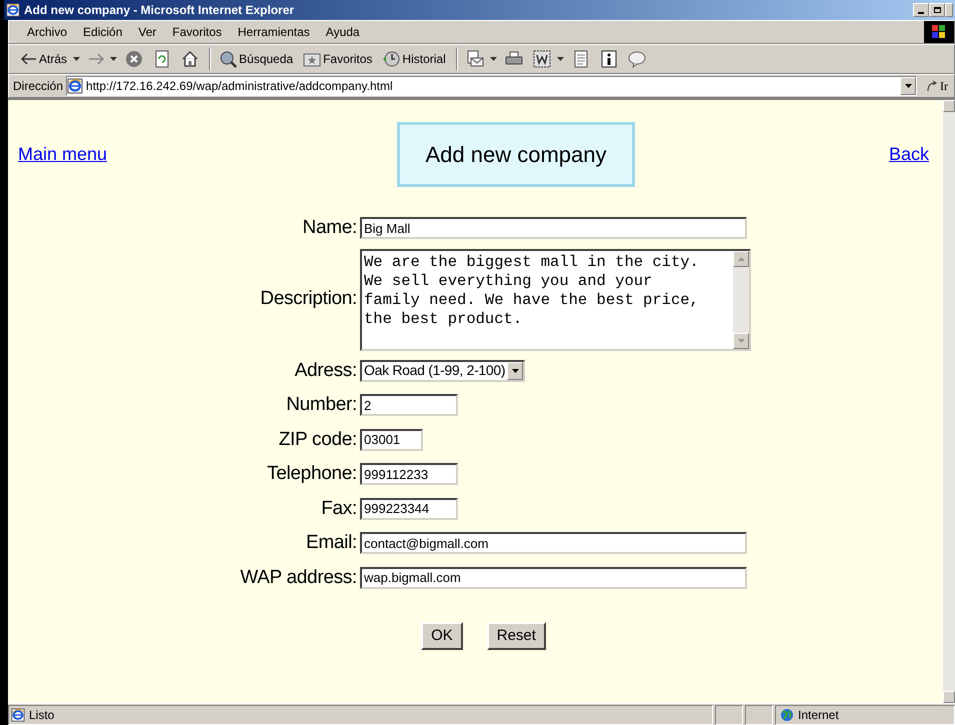 The height and width of the screenshot is (725, 955). Describe the element at coordinates (609, 59) in the screenshot. I see `info-icon` at that location.